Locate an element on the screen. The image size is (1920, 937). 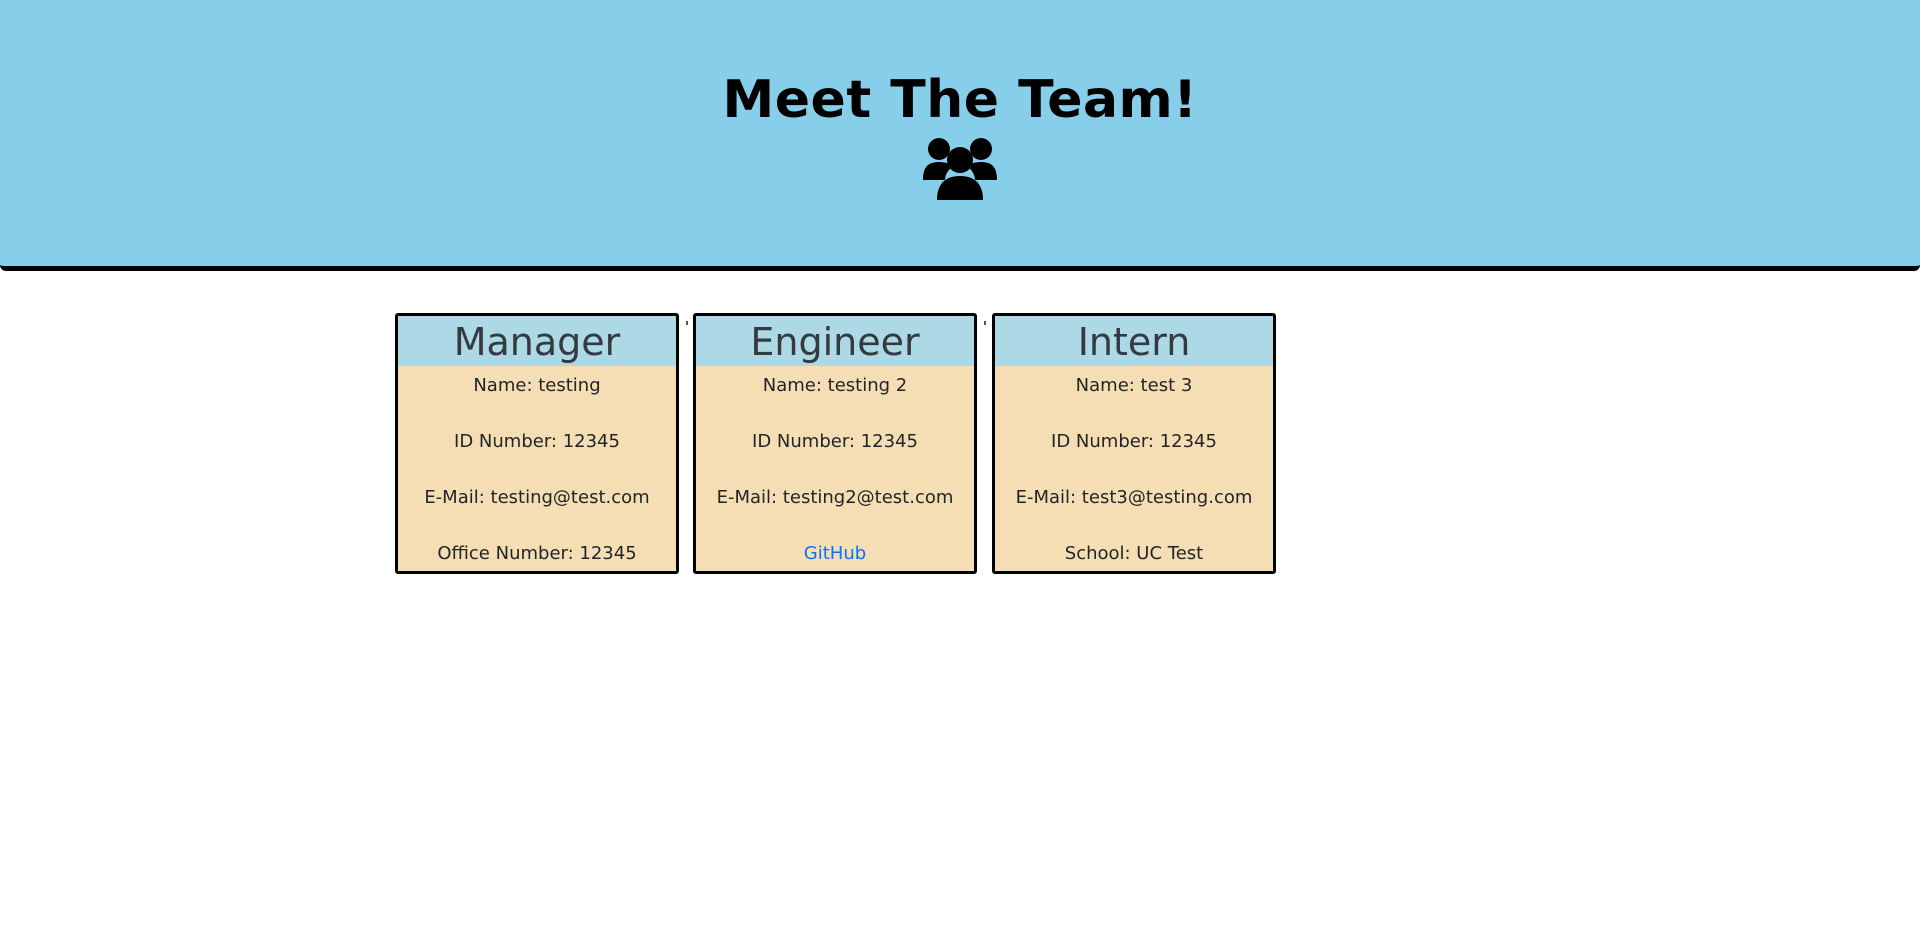
card-title: Manager is located at coordinates (537, 341).